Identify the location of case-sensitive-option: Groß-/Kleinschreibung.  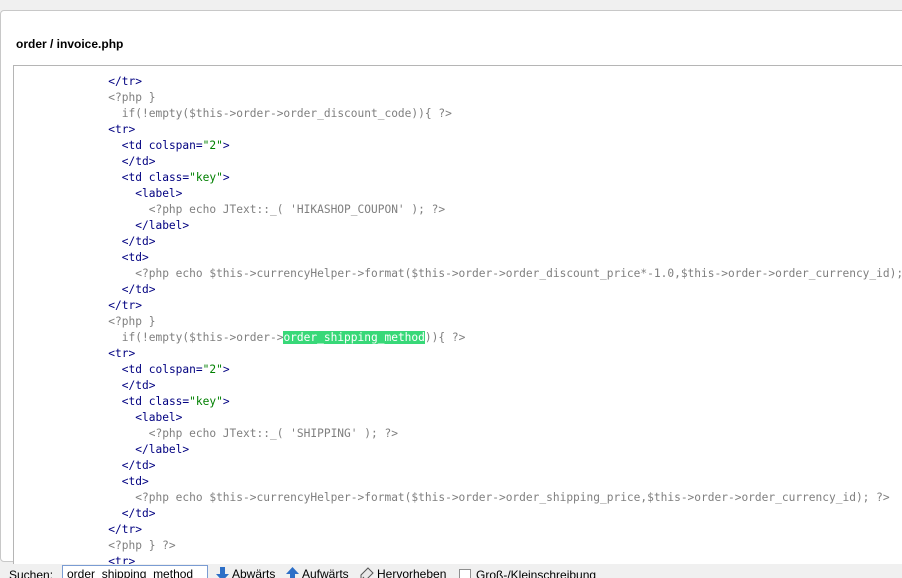
(527, 573).